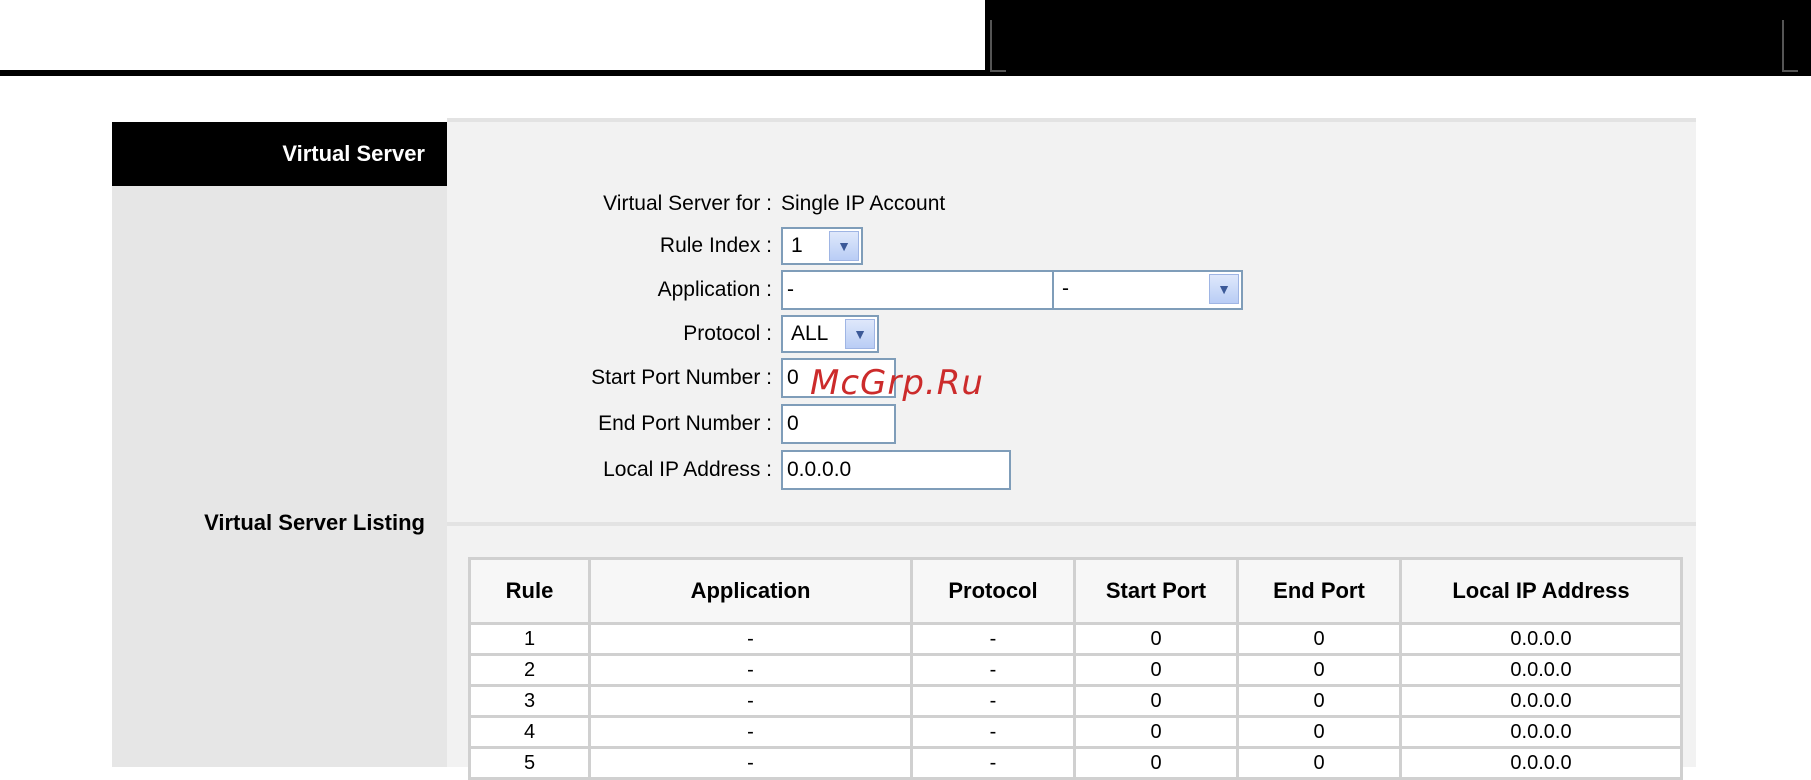  I want to click on header-corner-mark-right, so click(1790, 46).